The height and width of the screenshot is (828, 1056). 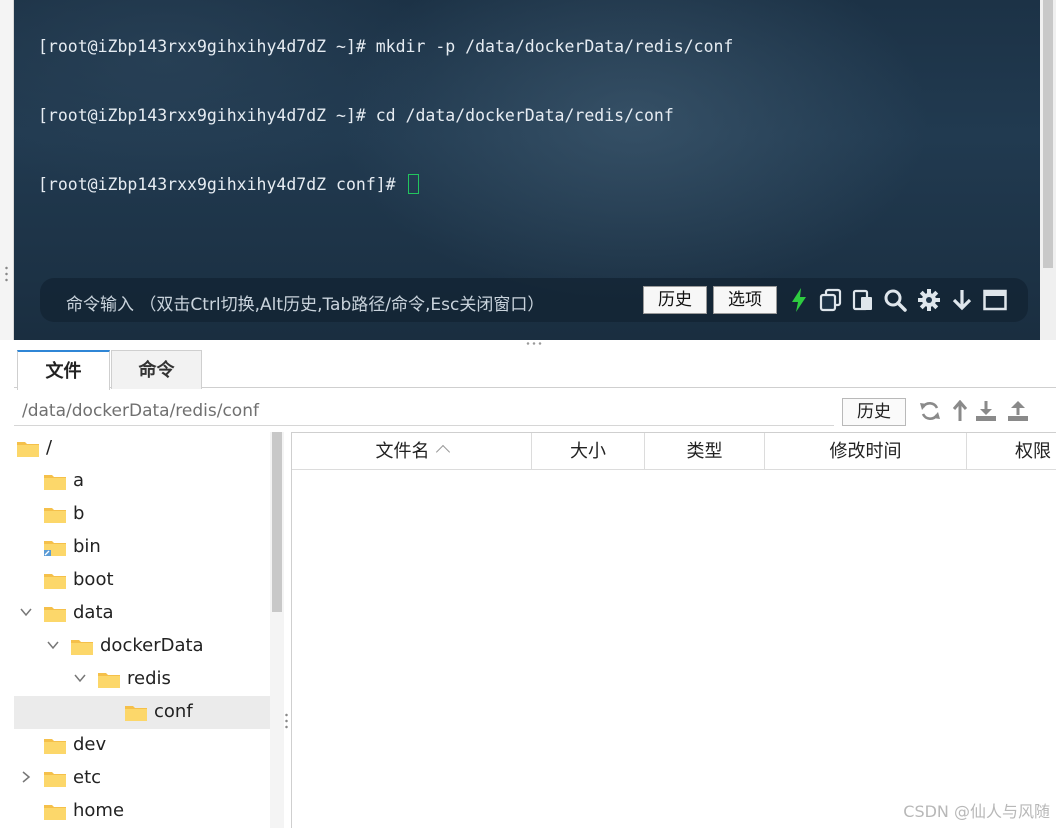 I want to click on resize-grip, so click(x=6, y=274).